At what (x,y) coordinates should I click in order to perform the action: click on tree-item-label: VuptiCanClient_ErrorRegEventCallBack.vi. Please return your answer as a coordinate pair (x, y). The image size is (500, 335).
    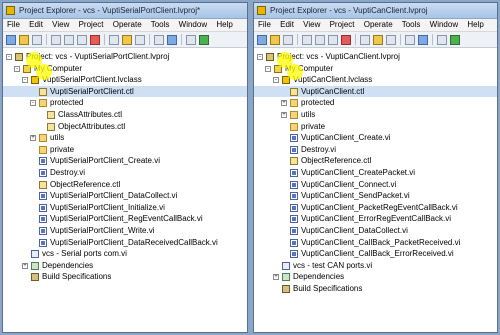
    Looking at the image, I should click on (376, 219).